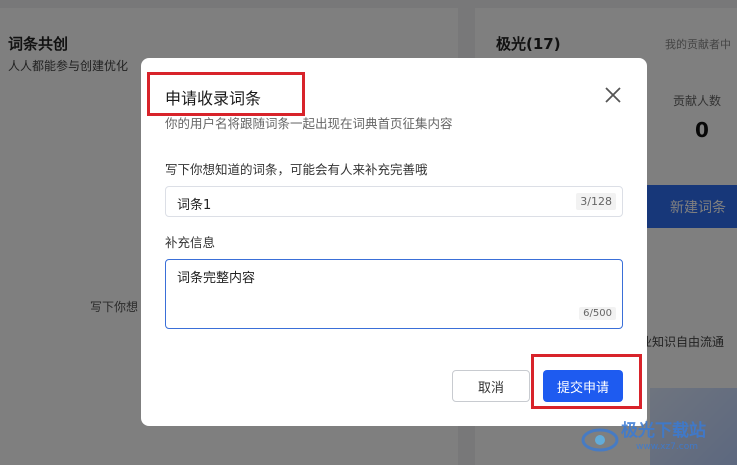  I want to click on info-textarea: 词条完整内容 6/500, so click(394, 294).